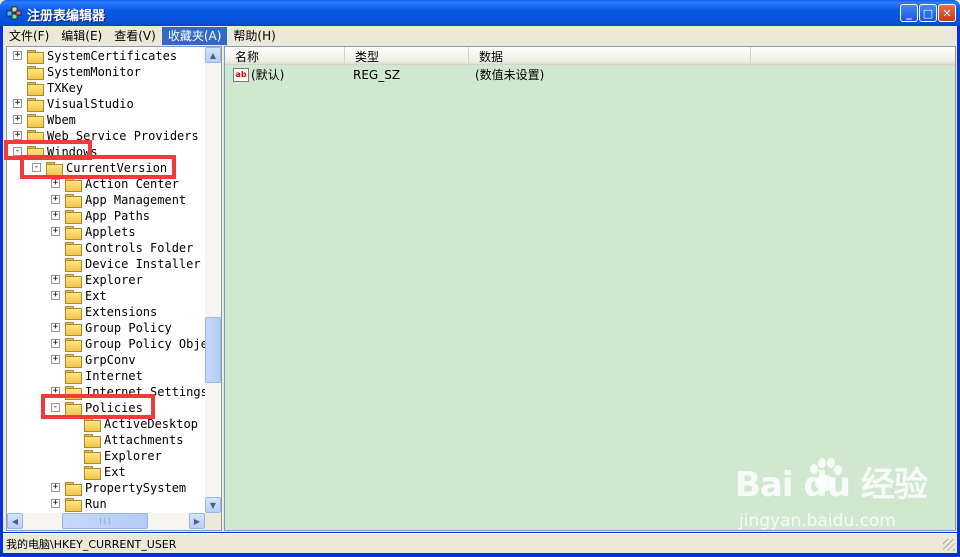 The width and height of the screenshot is (960, 557). I want to click on scroll-right-button: ▶, so click(197, 521).